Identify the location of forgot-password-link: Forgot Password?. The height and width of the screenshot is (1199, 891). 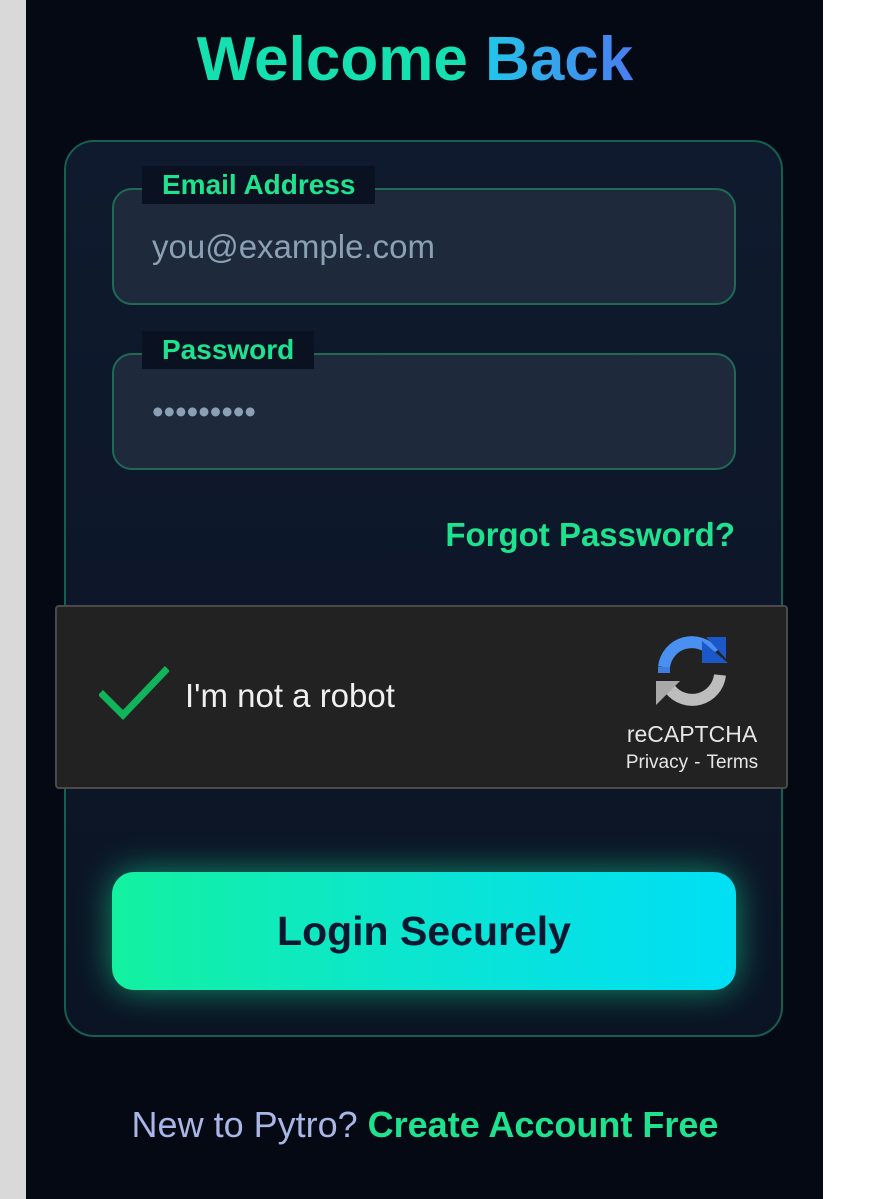
(590, 535).